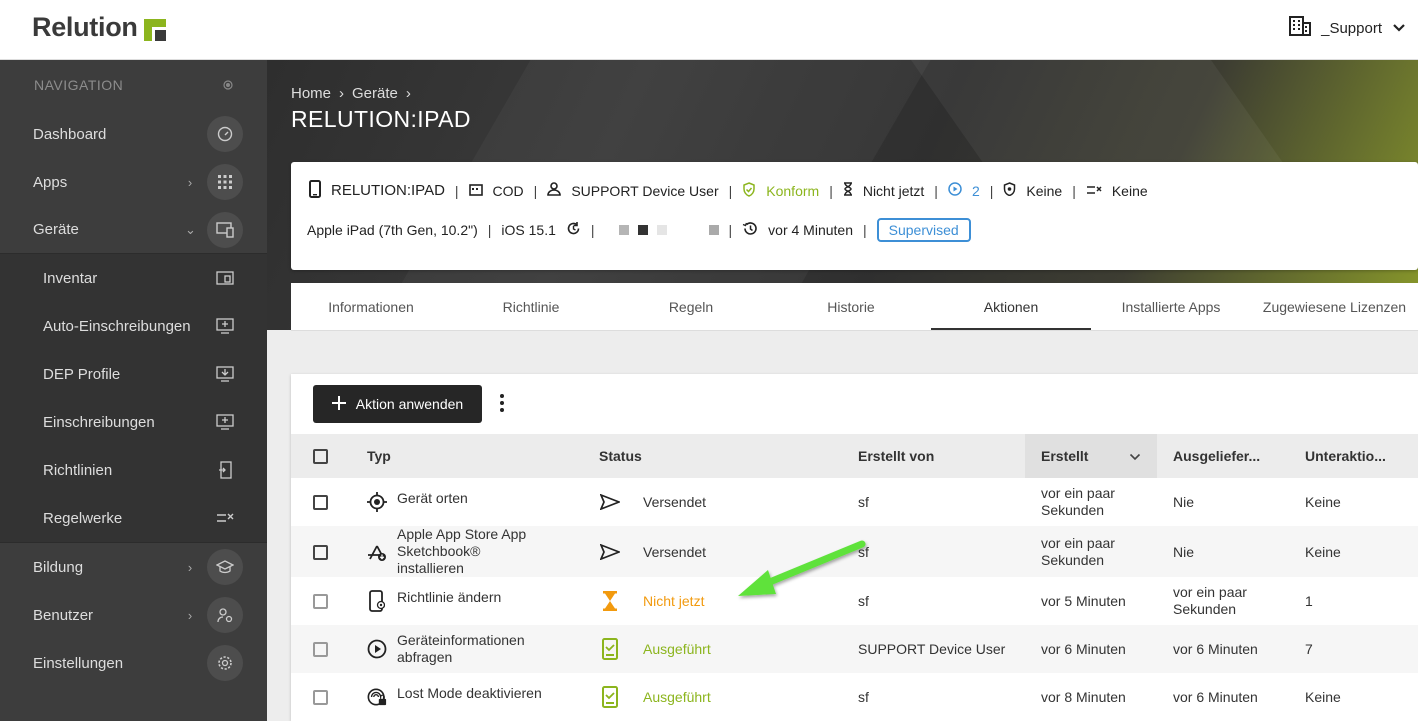 The width and height of the screenshot is (1418, 721). What do you see at coordinates (225, 182) in the screenshot?
I see `grid-icon` at bounding box center [225, 182].